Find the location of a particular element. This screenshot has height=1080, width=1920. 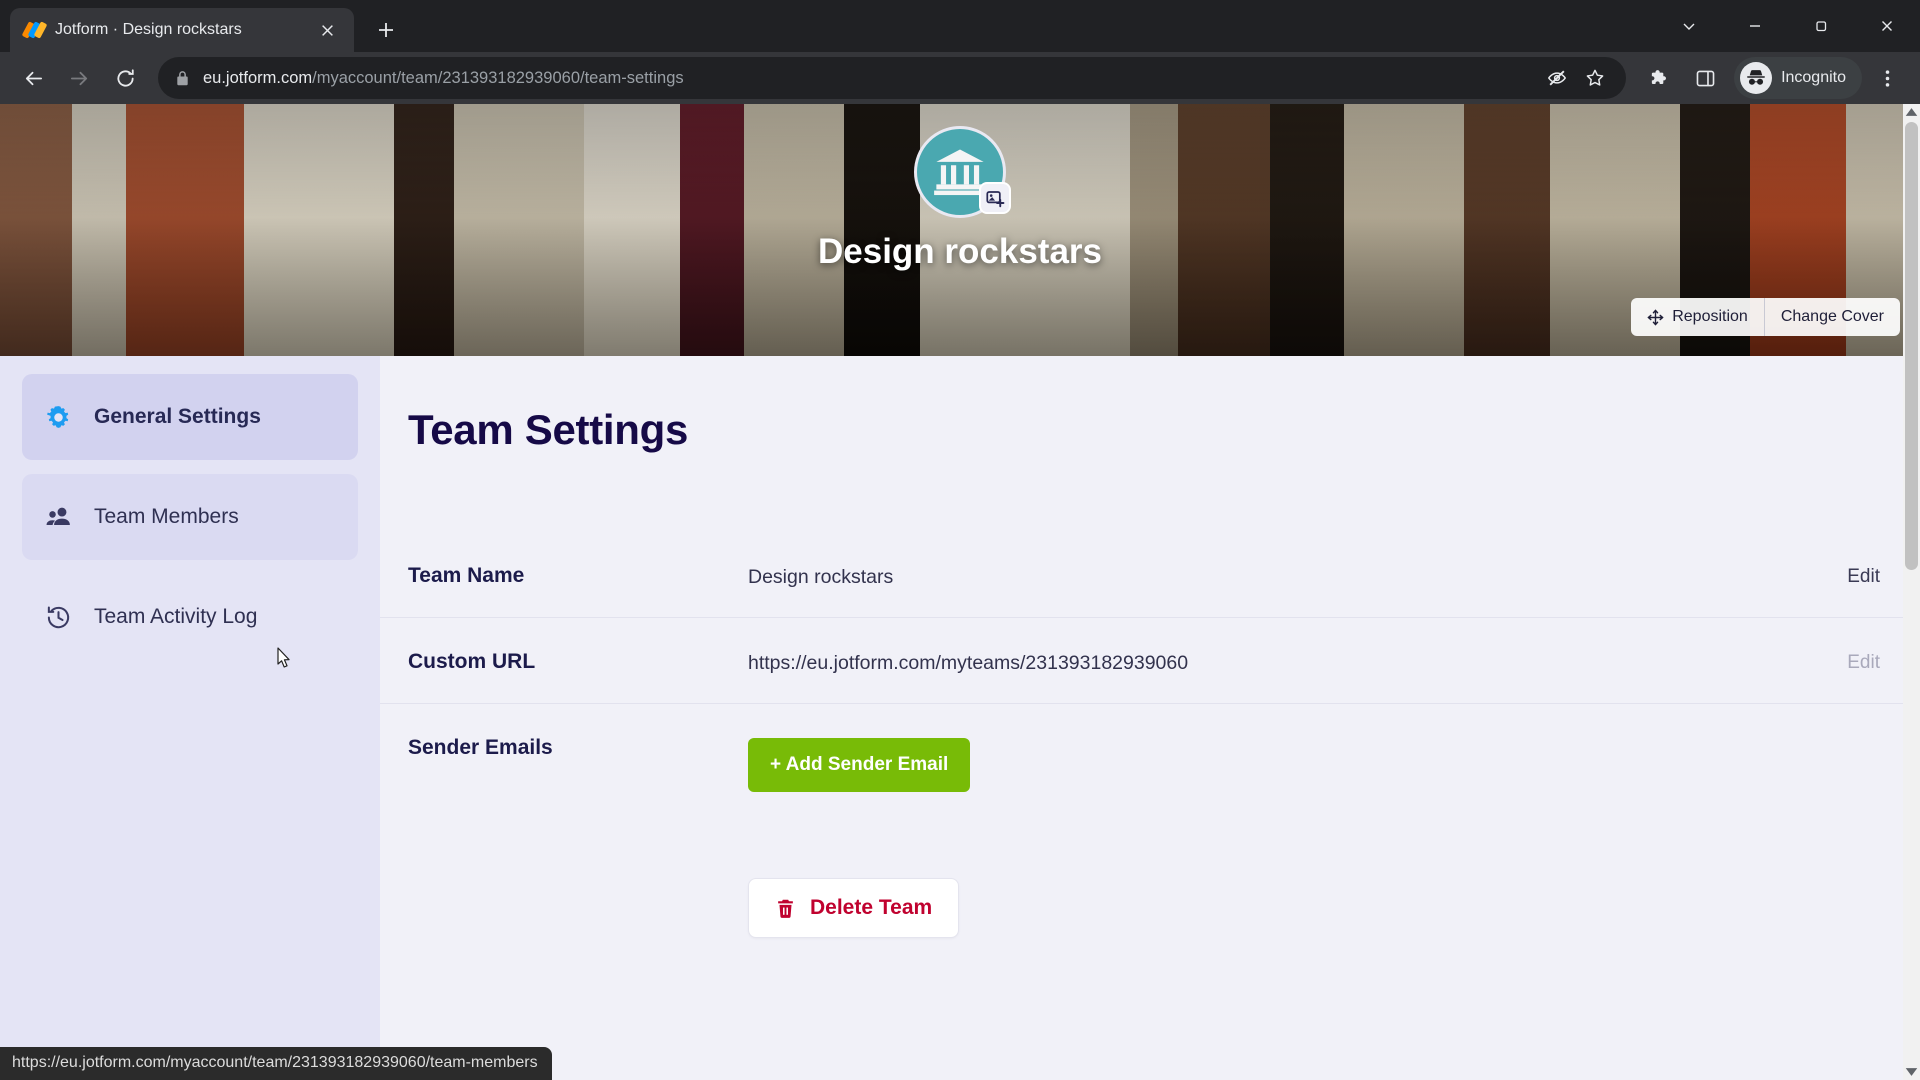

incognito-hat-glasses-icon is located at coordinates (1756, 78).